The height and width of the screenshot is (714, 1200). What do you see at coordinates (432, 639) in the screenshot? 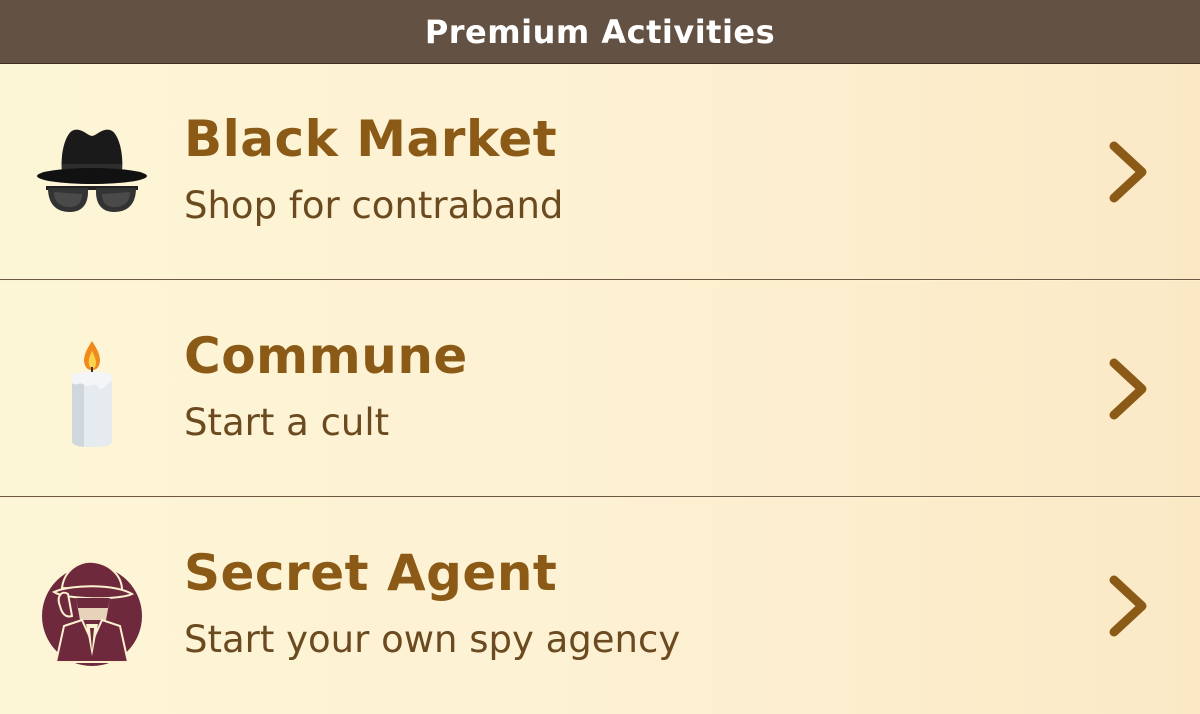
I see `item-subtitle: Start your own spy agency` at bounding box center [432, 639].